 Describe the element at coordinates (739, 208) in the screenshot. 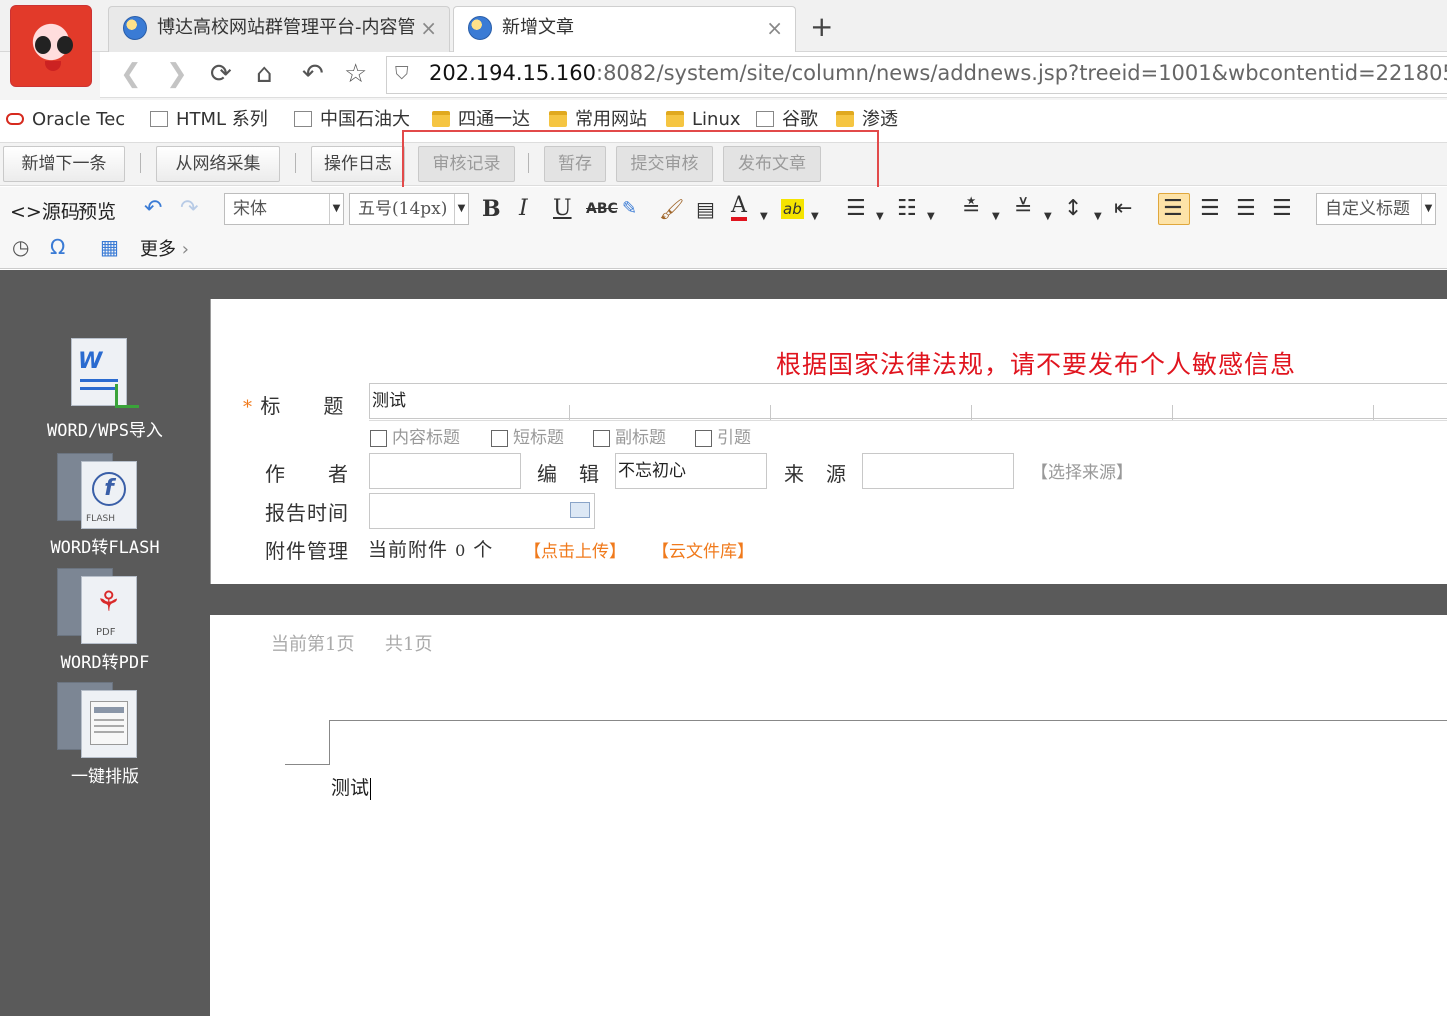

I see `font-color-icon: A` at that location.